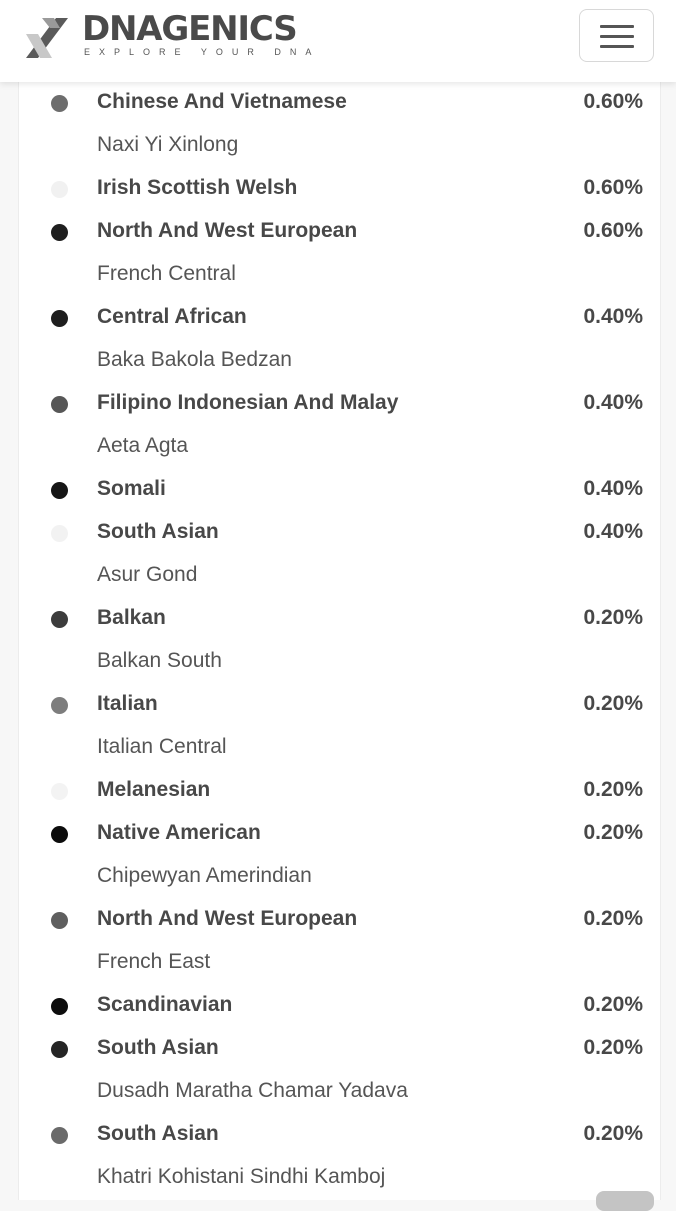  What do you see at coordinates (172, 316) in the screenshot?
I see `region-name: Central African` at bounding box center [172, 316].